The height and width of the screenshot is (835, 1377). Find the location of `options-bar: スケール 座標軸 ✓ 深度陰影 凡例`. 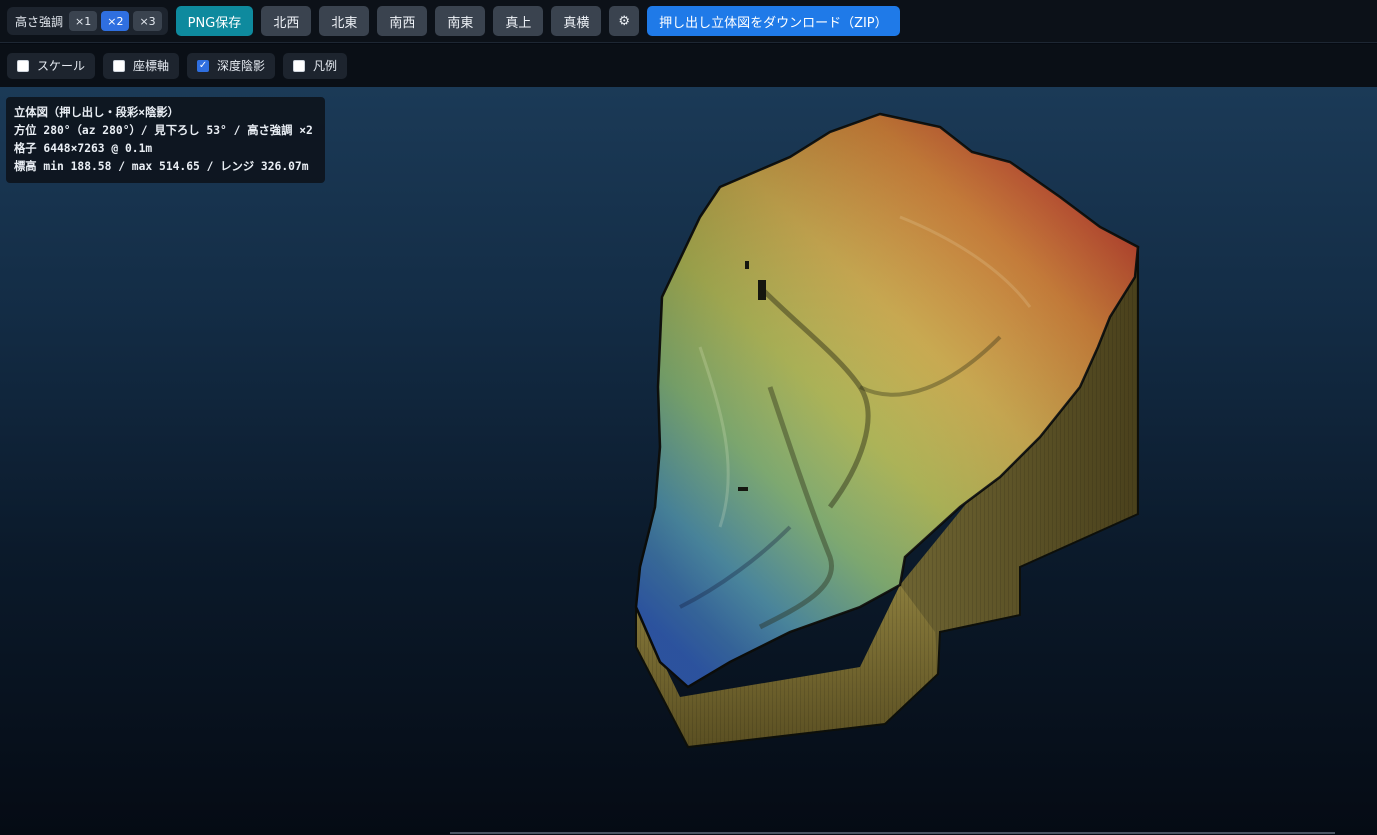

options-bar: スケール 座標軸 ✓ 深度陰影 凡例 is located at coordinates (688, 65).